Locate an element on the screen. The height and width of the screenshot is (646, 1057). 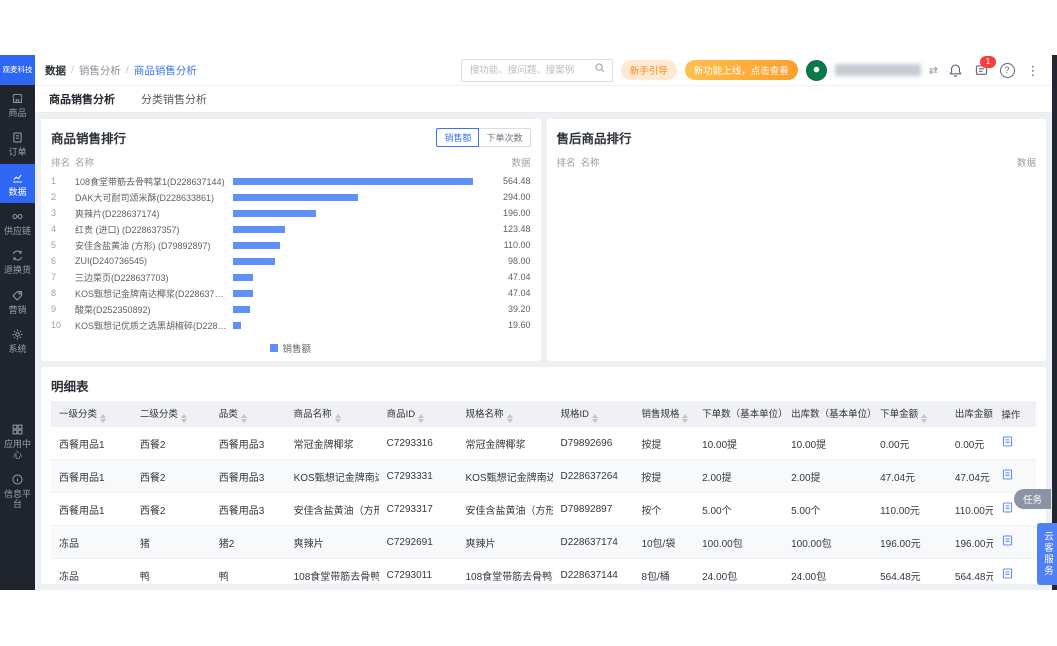
rank-row: 7 三边菜页(D228637703) 47.04 is located at coordinates (291, 277).